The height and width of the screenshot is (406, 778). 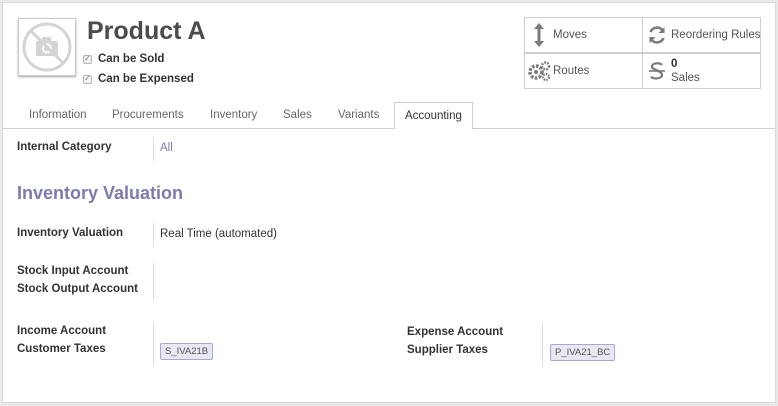 I want to click on expense-account-label: Expense Account, so click(x=455, y=332).